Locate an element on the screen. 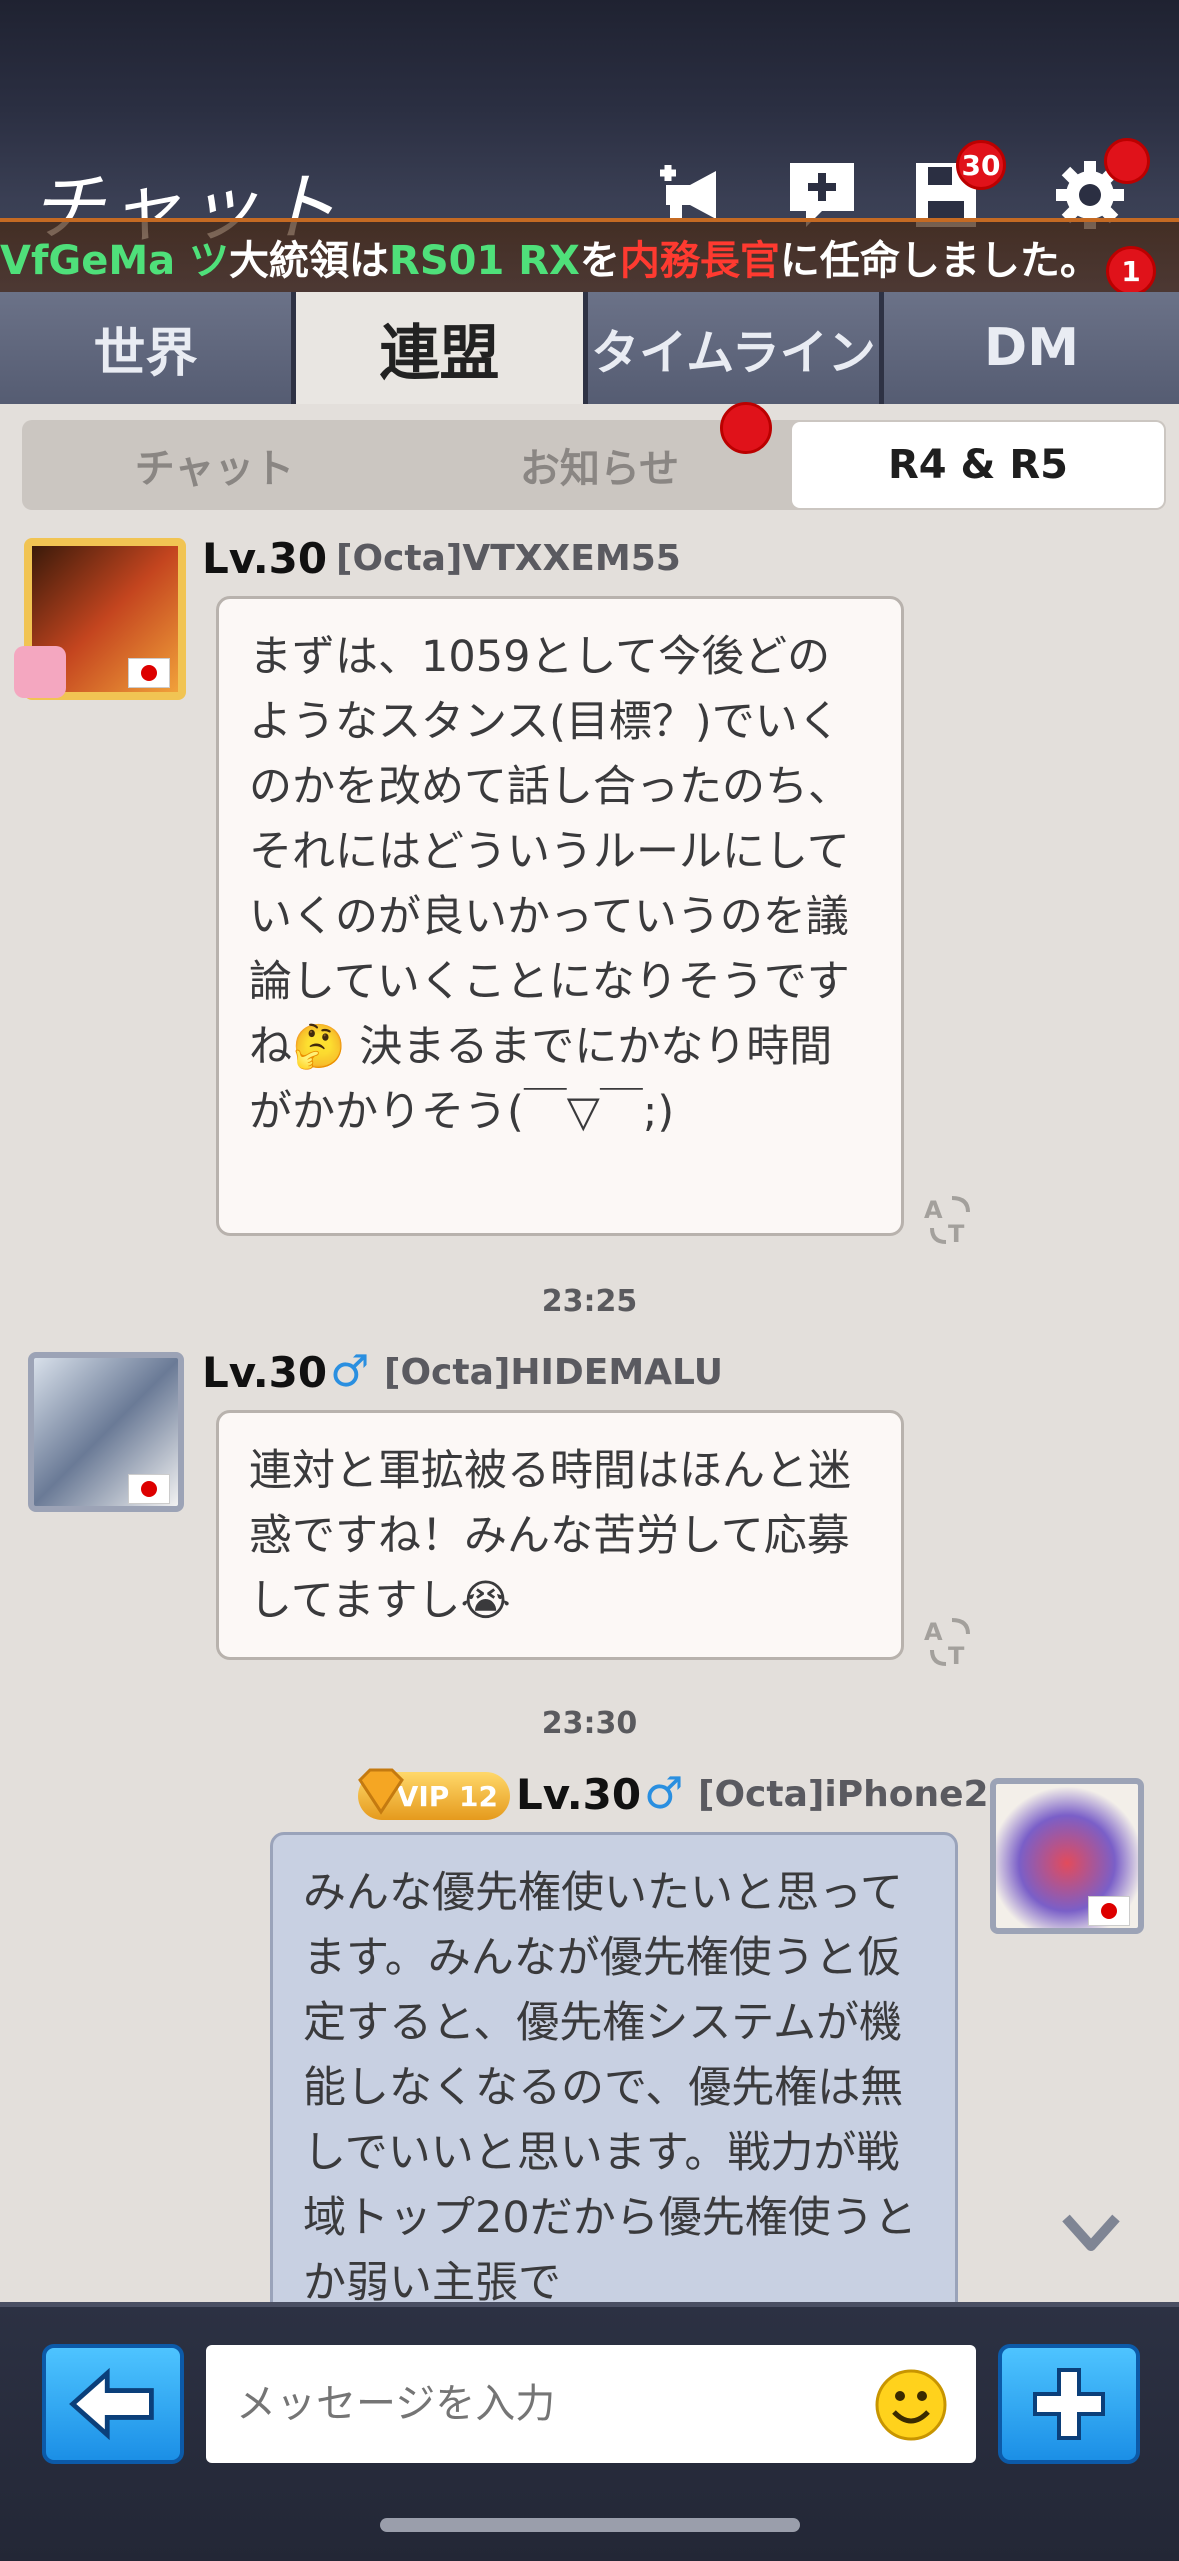 The width and height of the screenshot is (1179, 2561). home-indicator is located at coordinates (590, 2525).